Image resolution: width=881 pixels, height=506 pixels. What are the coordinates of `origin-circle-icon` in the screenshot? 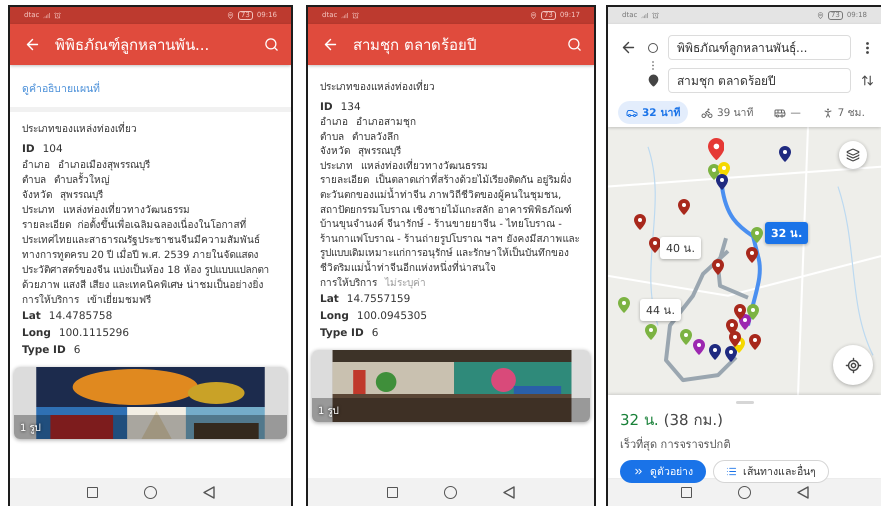 It's located at (653, 47).